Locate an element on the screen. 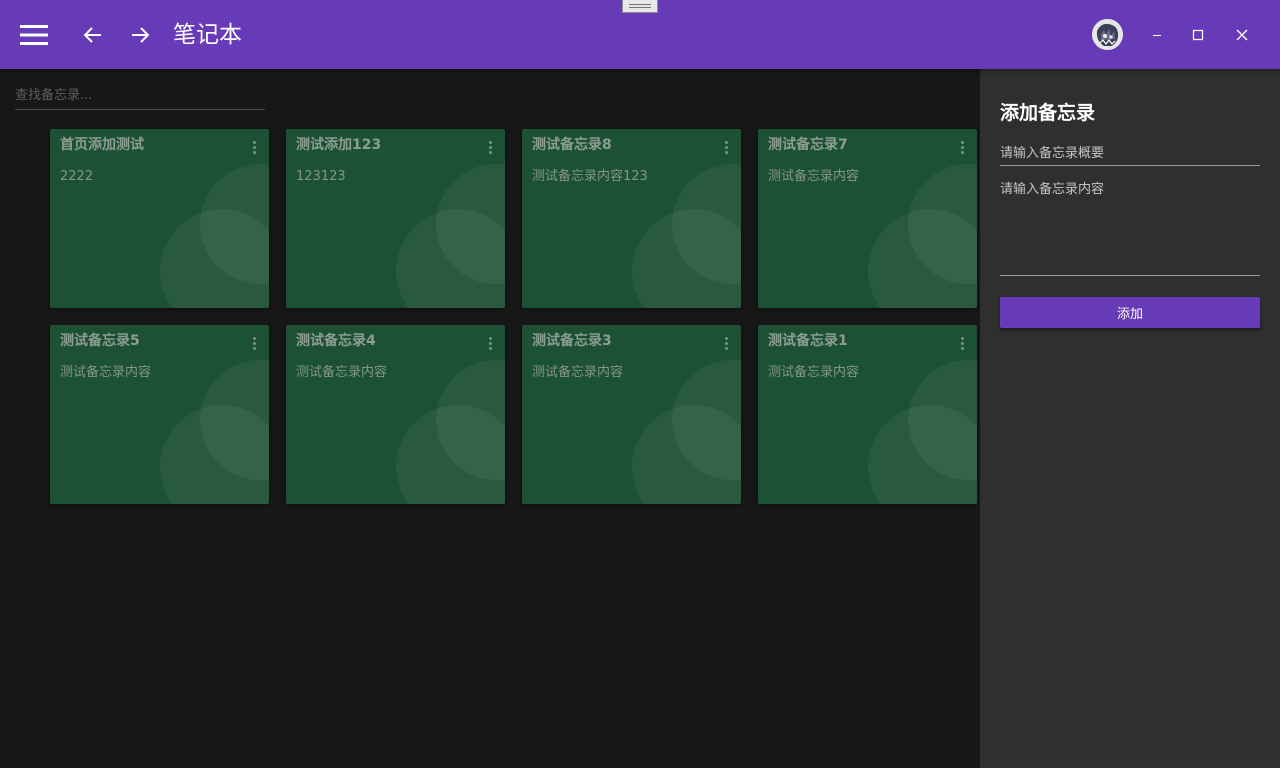 The height and width of the screenshot is (768, 1280). arrow-left-icon is located at coordinates (92, 35).